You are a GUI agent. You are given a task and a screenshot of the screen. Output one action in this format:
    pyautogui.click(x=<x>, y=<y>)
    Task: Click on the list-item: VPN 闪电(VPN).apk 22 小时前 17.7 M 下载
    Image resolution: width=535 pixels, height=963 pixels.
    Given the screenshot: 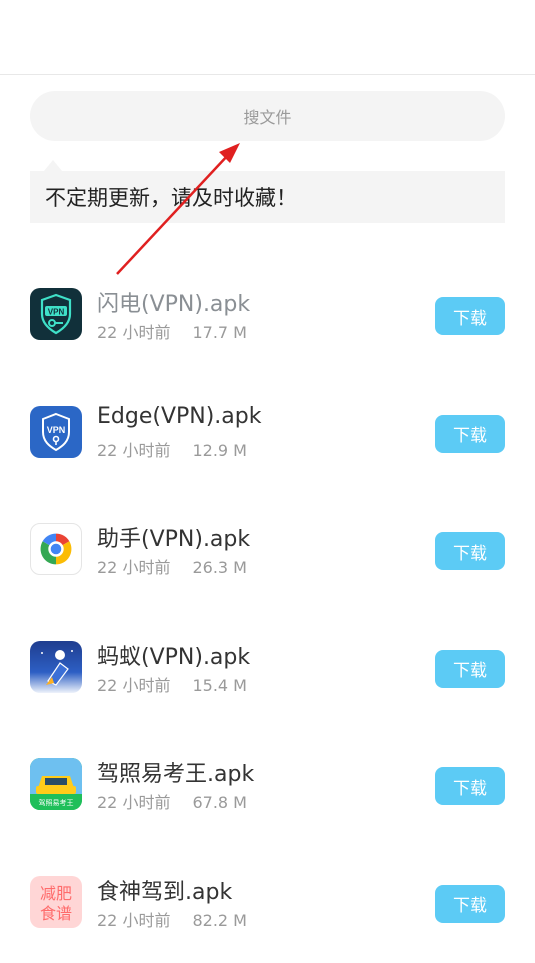 What is the action you would take?
    pyautogui.click(x=267, y=317)
    